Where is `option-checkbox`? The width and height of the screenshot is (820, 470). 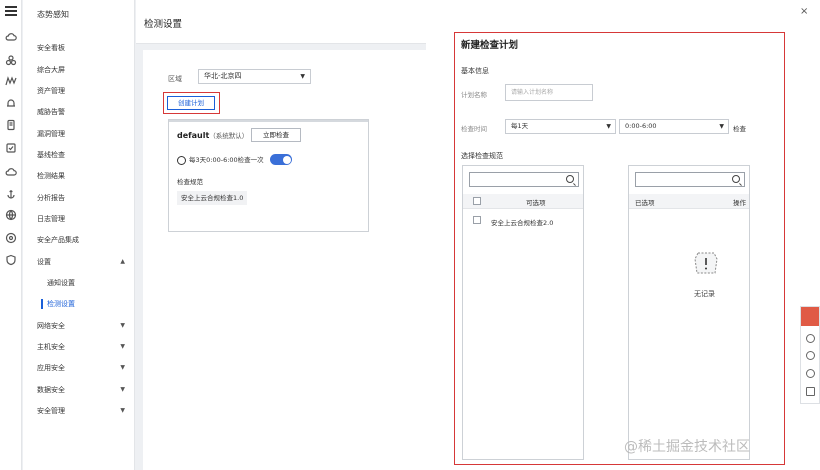
option-checkbox is located at coordinates (477, 220).